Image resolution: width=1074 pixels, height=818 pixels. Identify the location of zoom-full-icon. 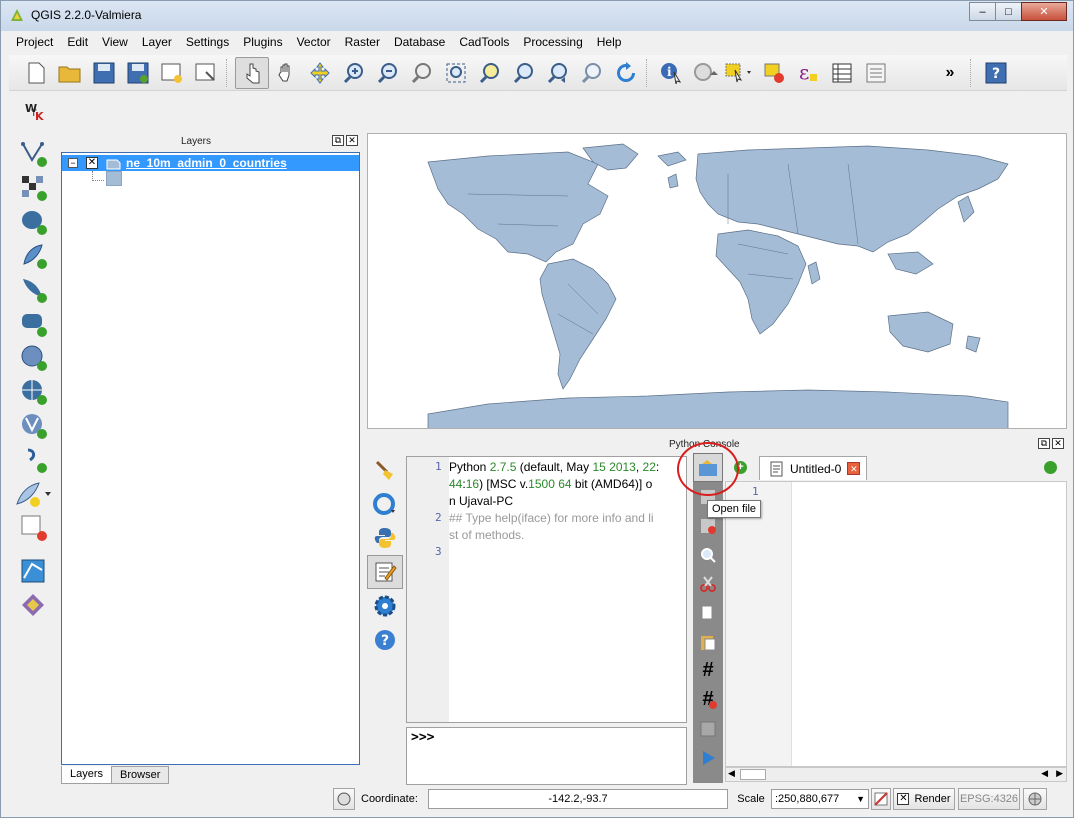
(456, 73).